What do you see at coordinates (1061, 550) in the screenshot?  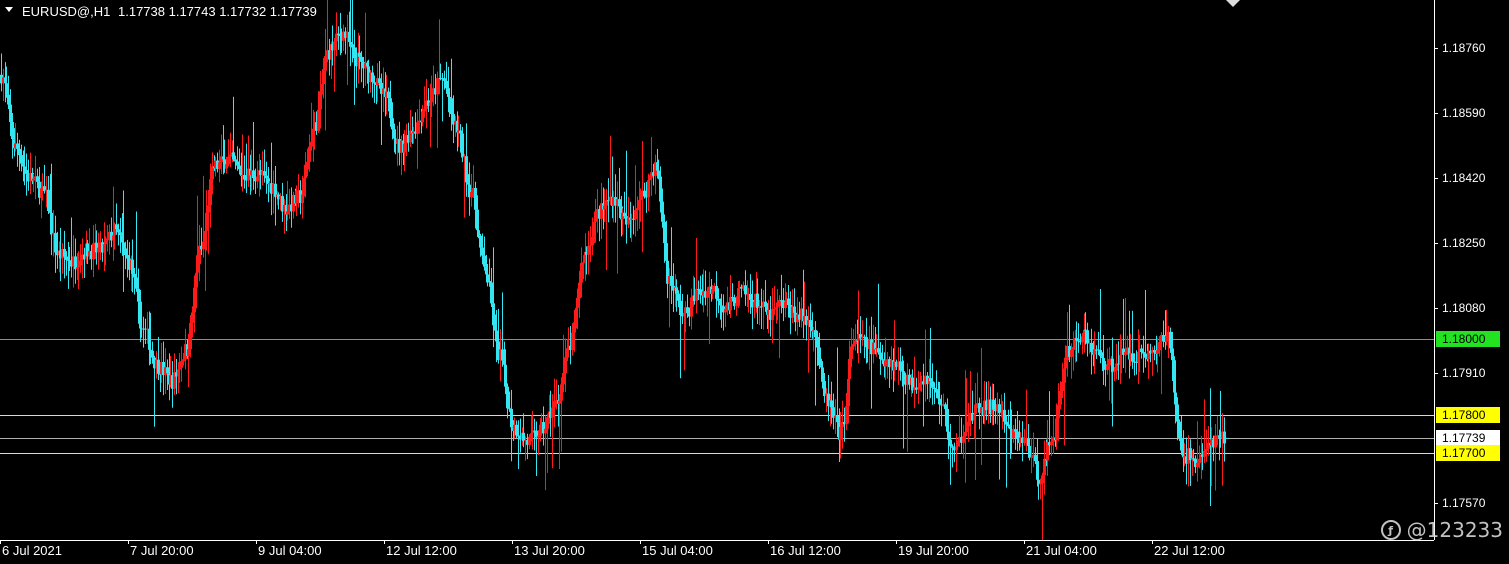 I see `x-tick-label: 21 Jul 04:00` at bounding box center [1061, 550].